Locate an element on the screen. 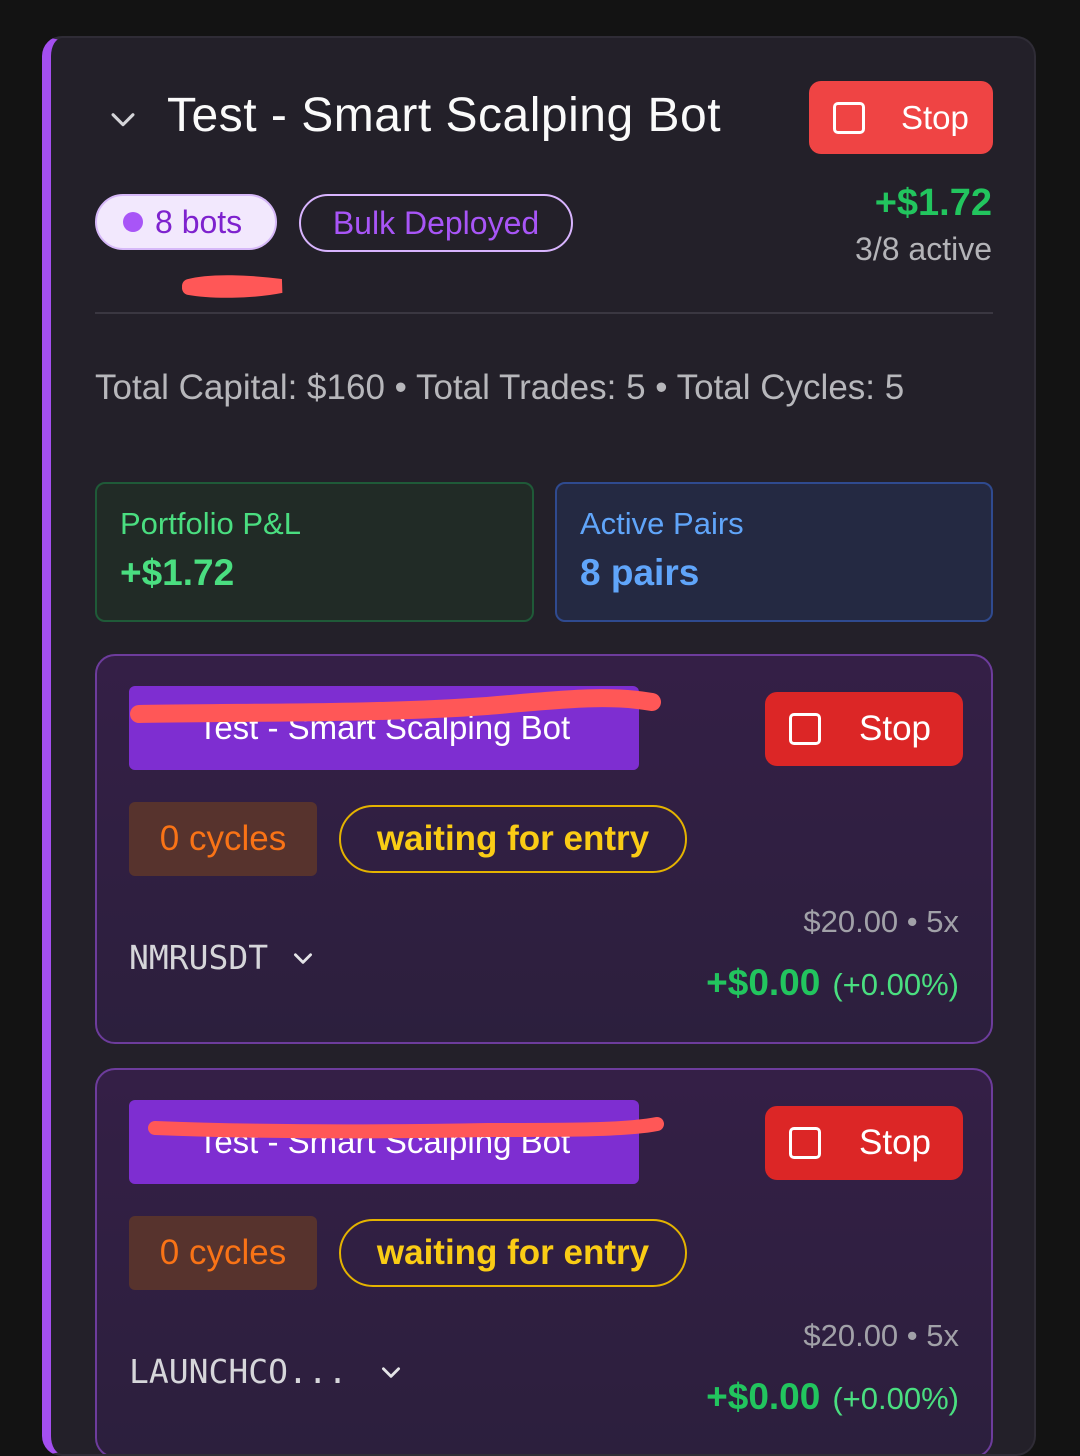 This screenshot has height=1456, width=1080. divider is located at coordinates (544, 313).